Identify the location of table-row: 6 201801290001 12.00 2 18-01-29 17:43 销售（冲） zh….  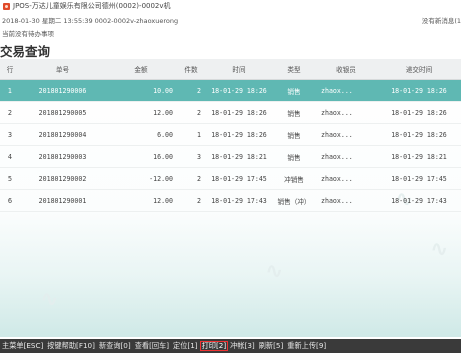
(230, 200).